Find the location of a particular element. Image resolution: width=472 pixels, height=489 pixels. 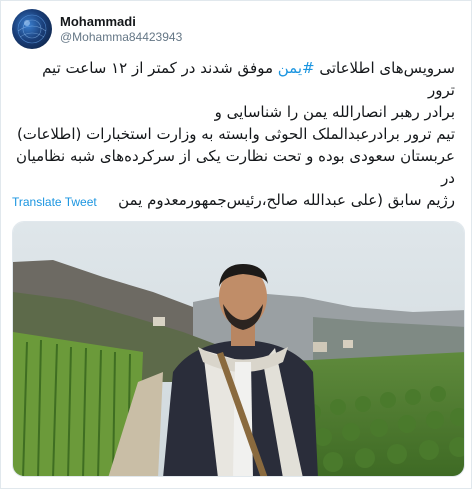

tweet-line-1-before: سرویس‌های اطلاعاتی is located at coordinates (384, 68).